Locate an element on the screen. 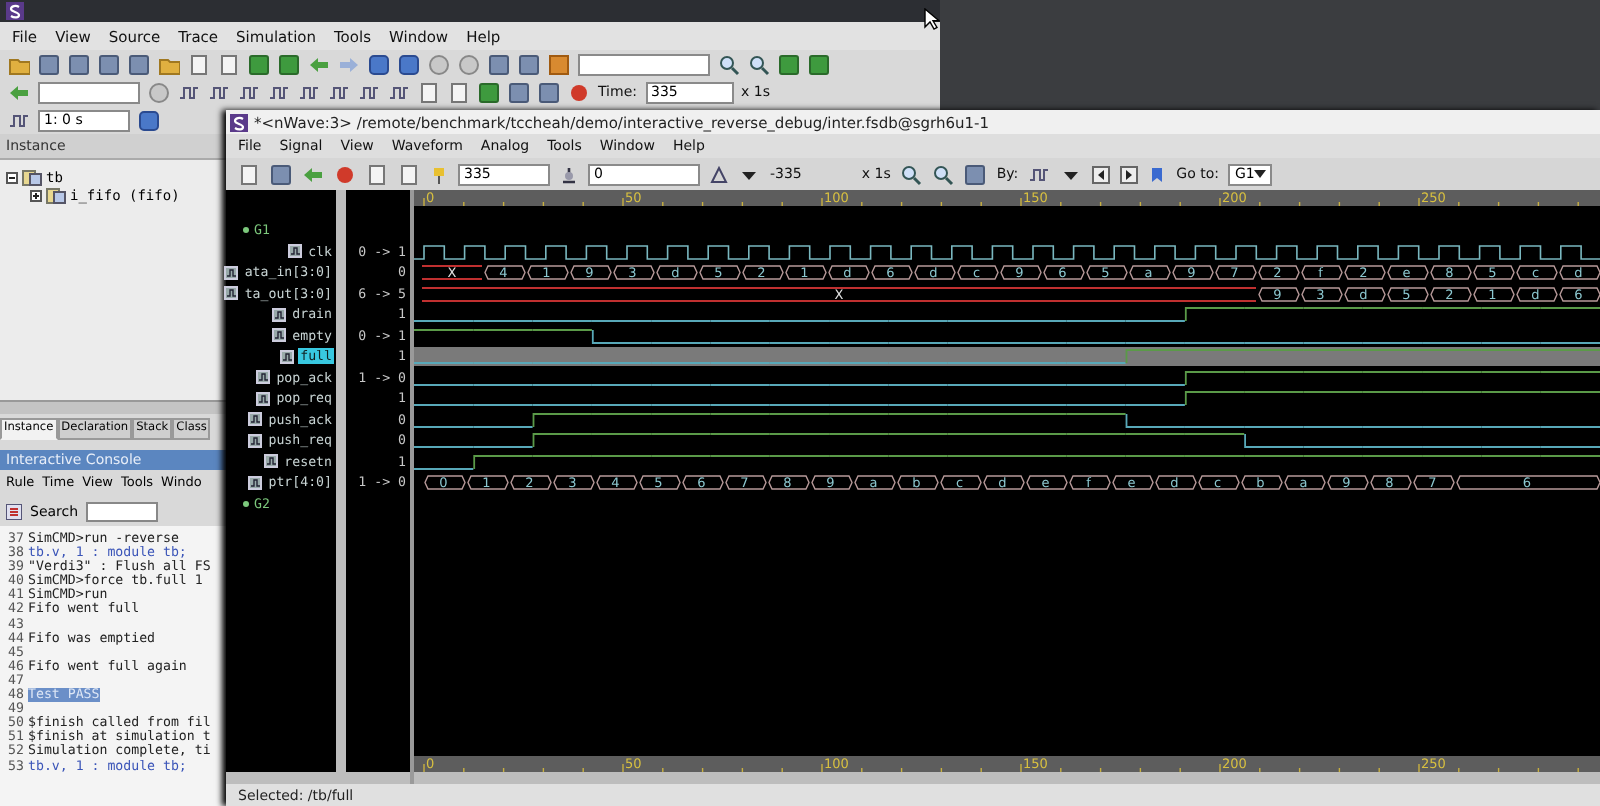 This screenshot has height=806, width=1600. caret-icon is located at coordinates (1260, 174).